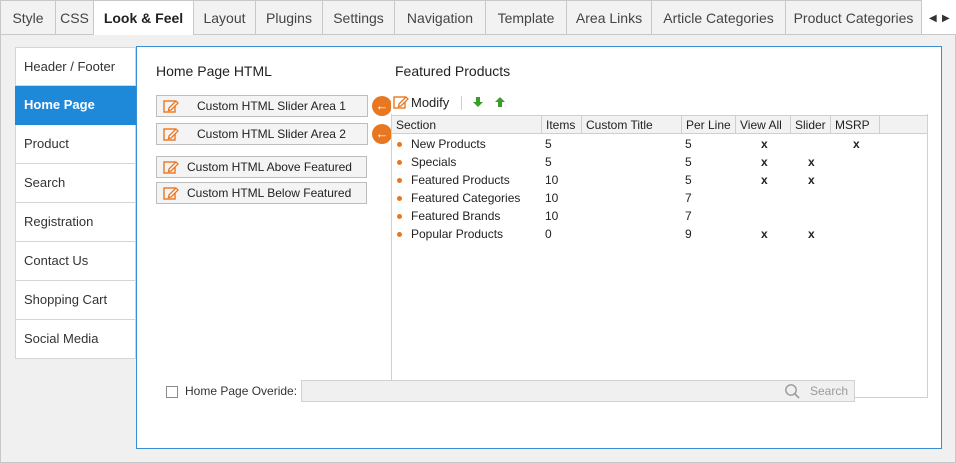  I want to click on search-button: Search, so click(818, 391).